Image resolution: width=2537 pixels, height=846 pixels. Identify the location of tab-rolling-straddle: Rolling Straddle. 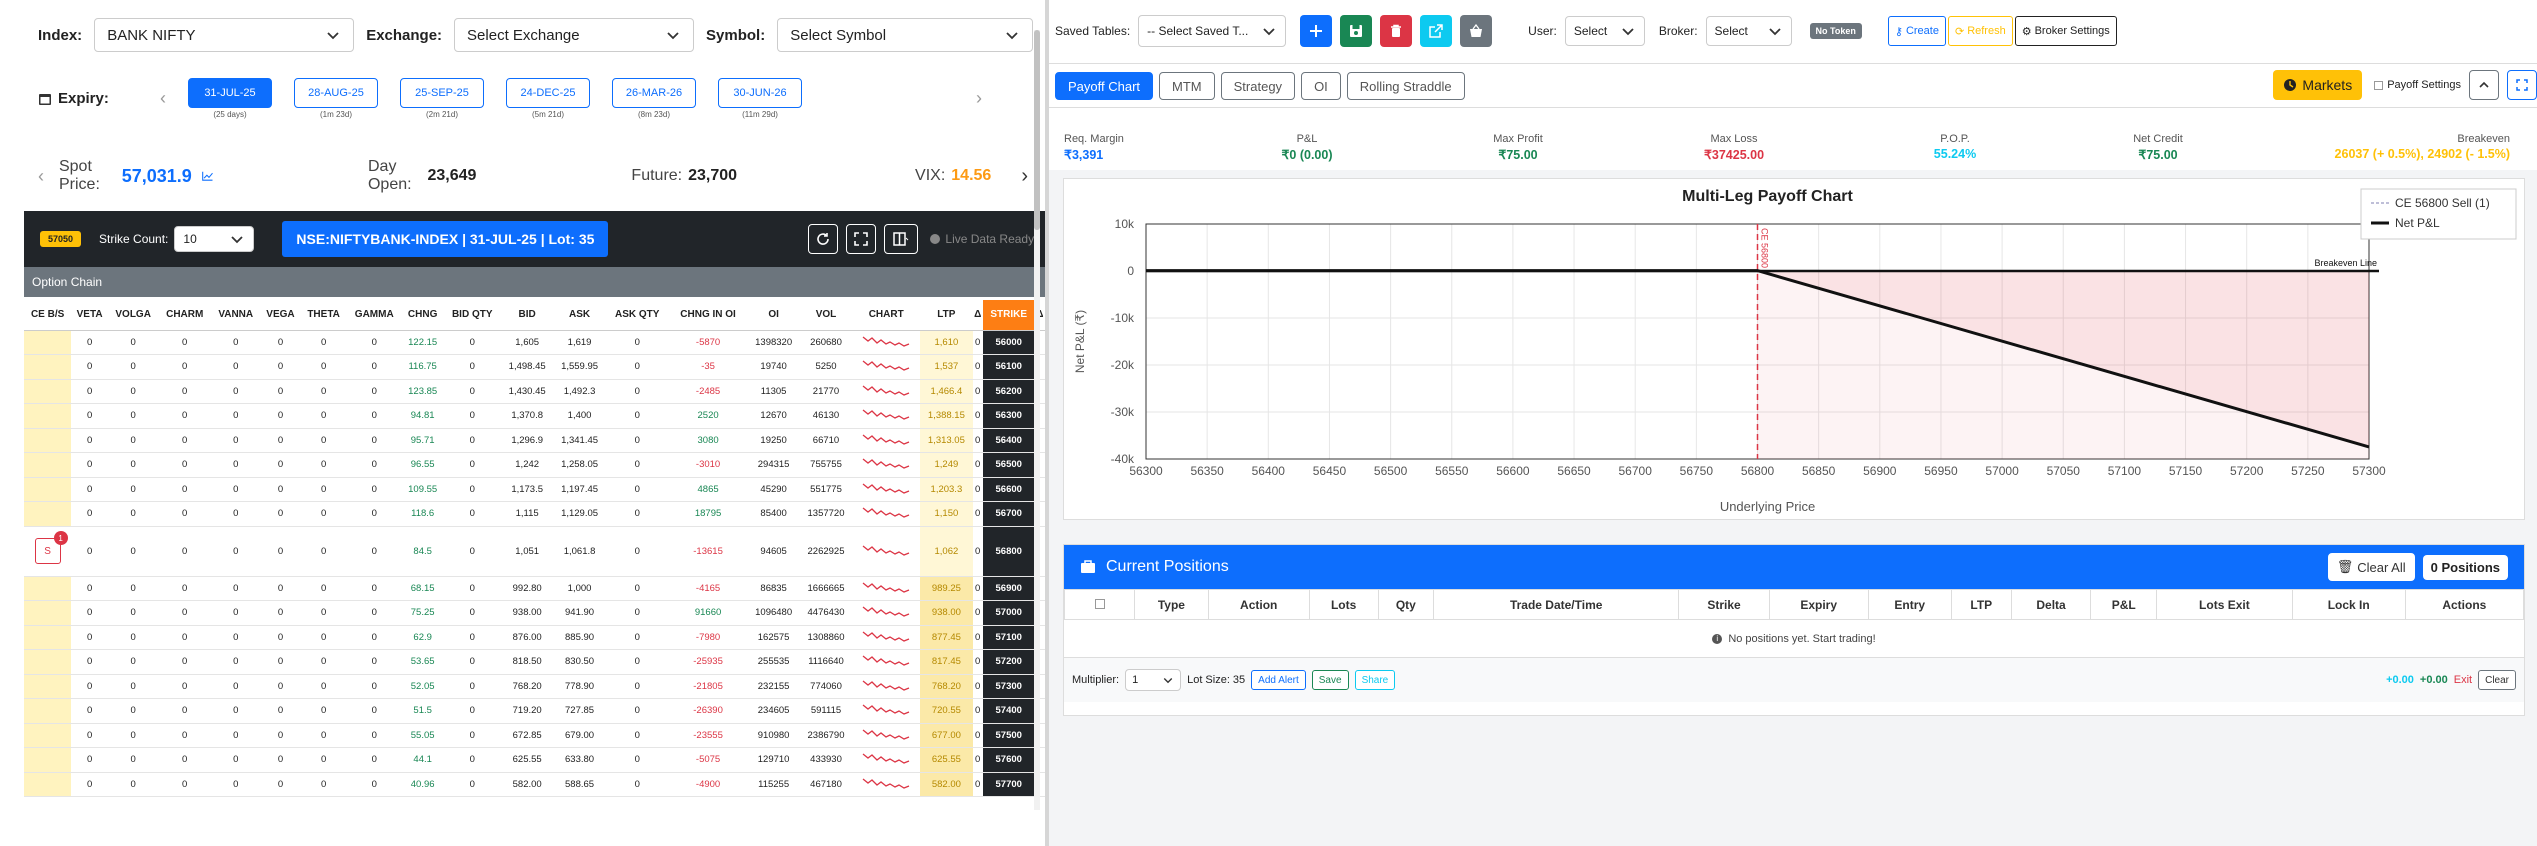
(1405, 86).